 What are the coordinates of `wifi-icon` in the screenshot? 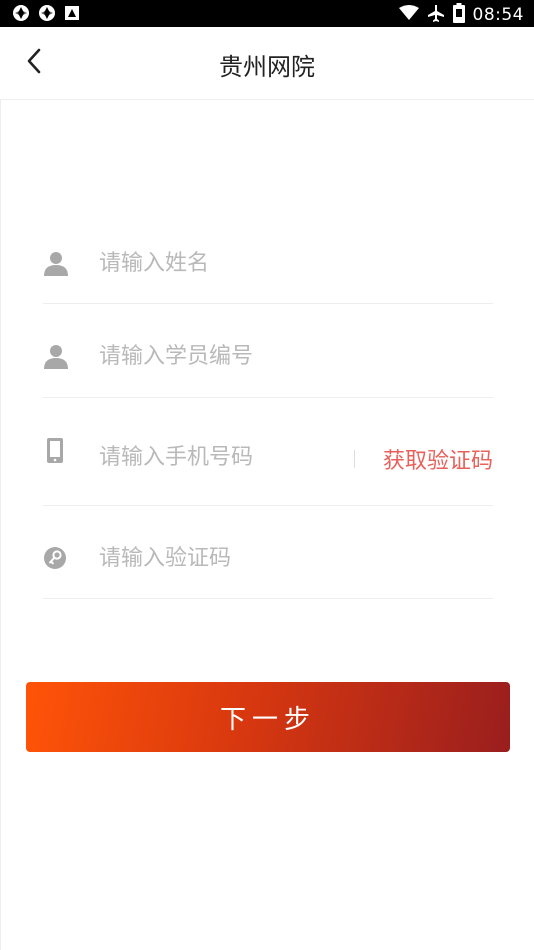 It's located at (408, 15).